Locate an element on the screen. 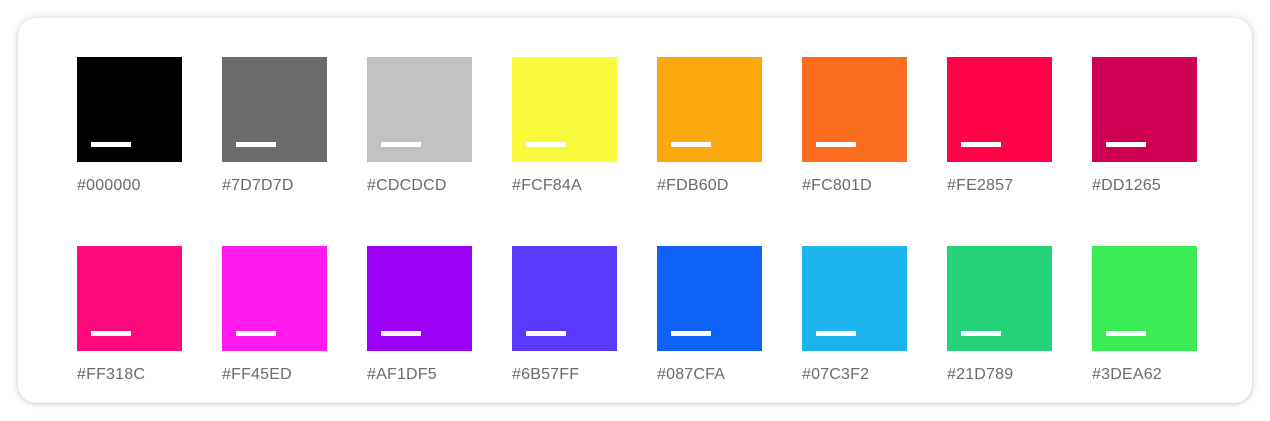 This screenshot has width=1270, height=421. swatch-hex-label: #087CFA is located at coordinates (691, 374).